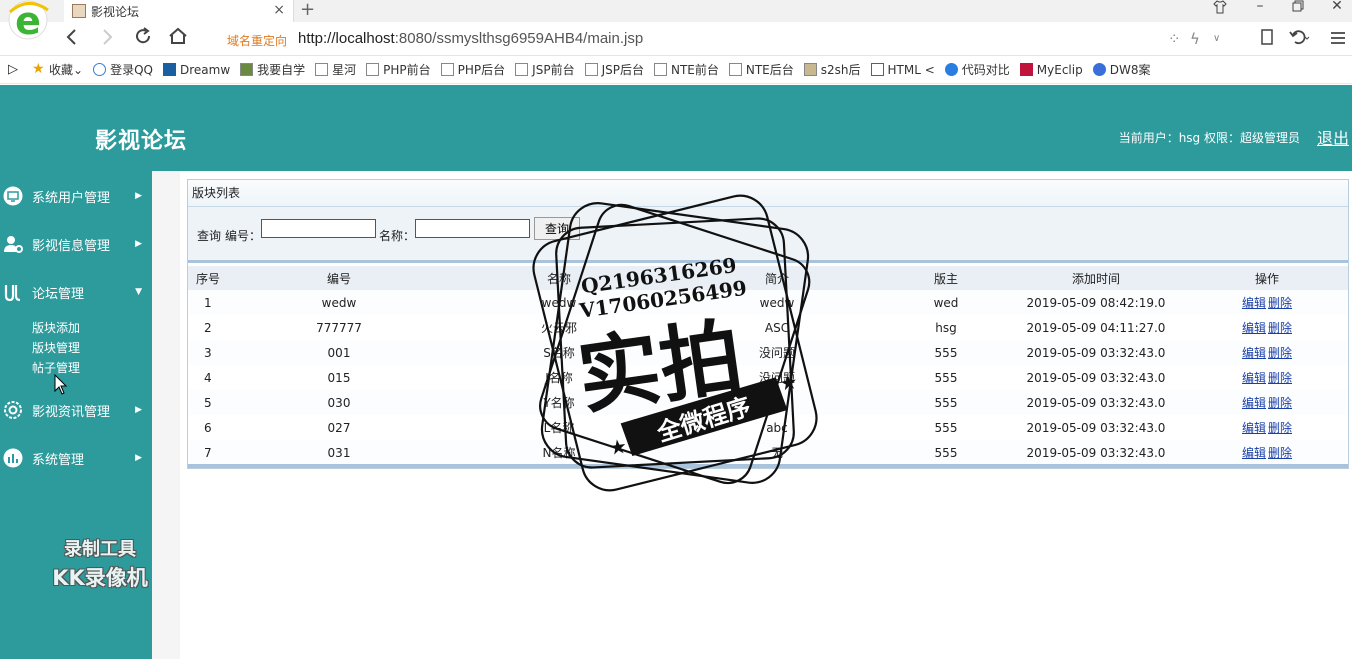  Describe the element at coordinates (614, 69) in the screenshot. I see `bookmark-item: JSP后台` at that location.